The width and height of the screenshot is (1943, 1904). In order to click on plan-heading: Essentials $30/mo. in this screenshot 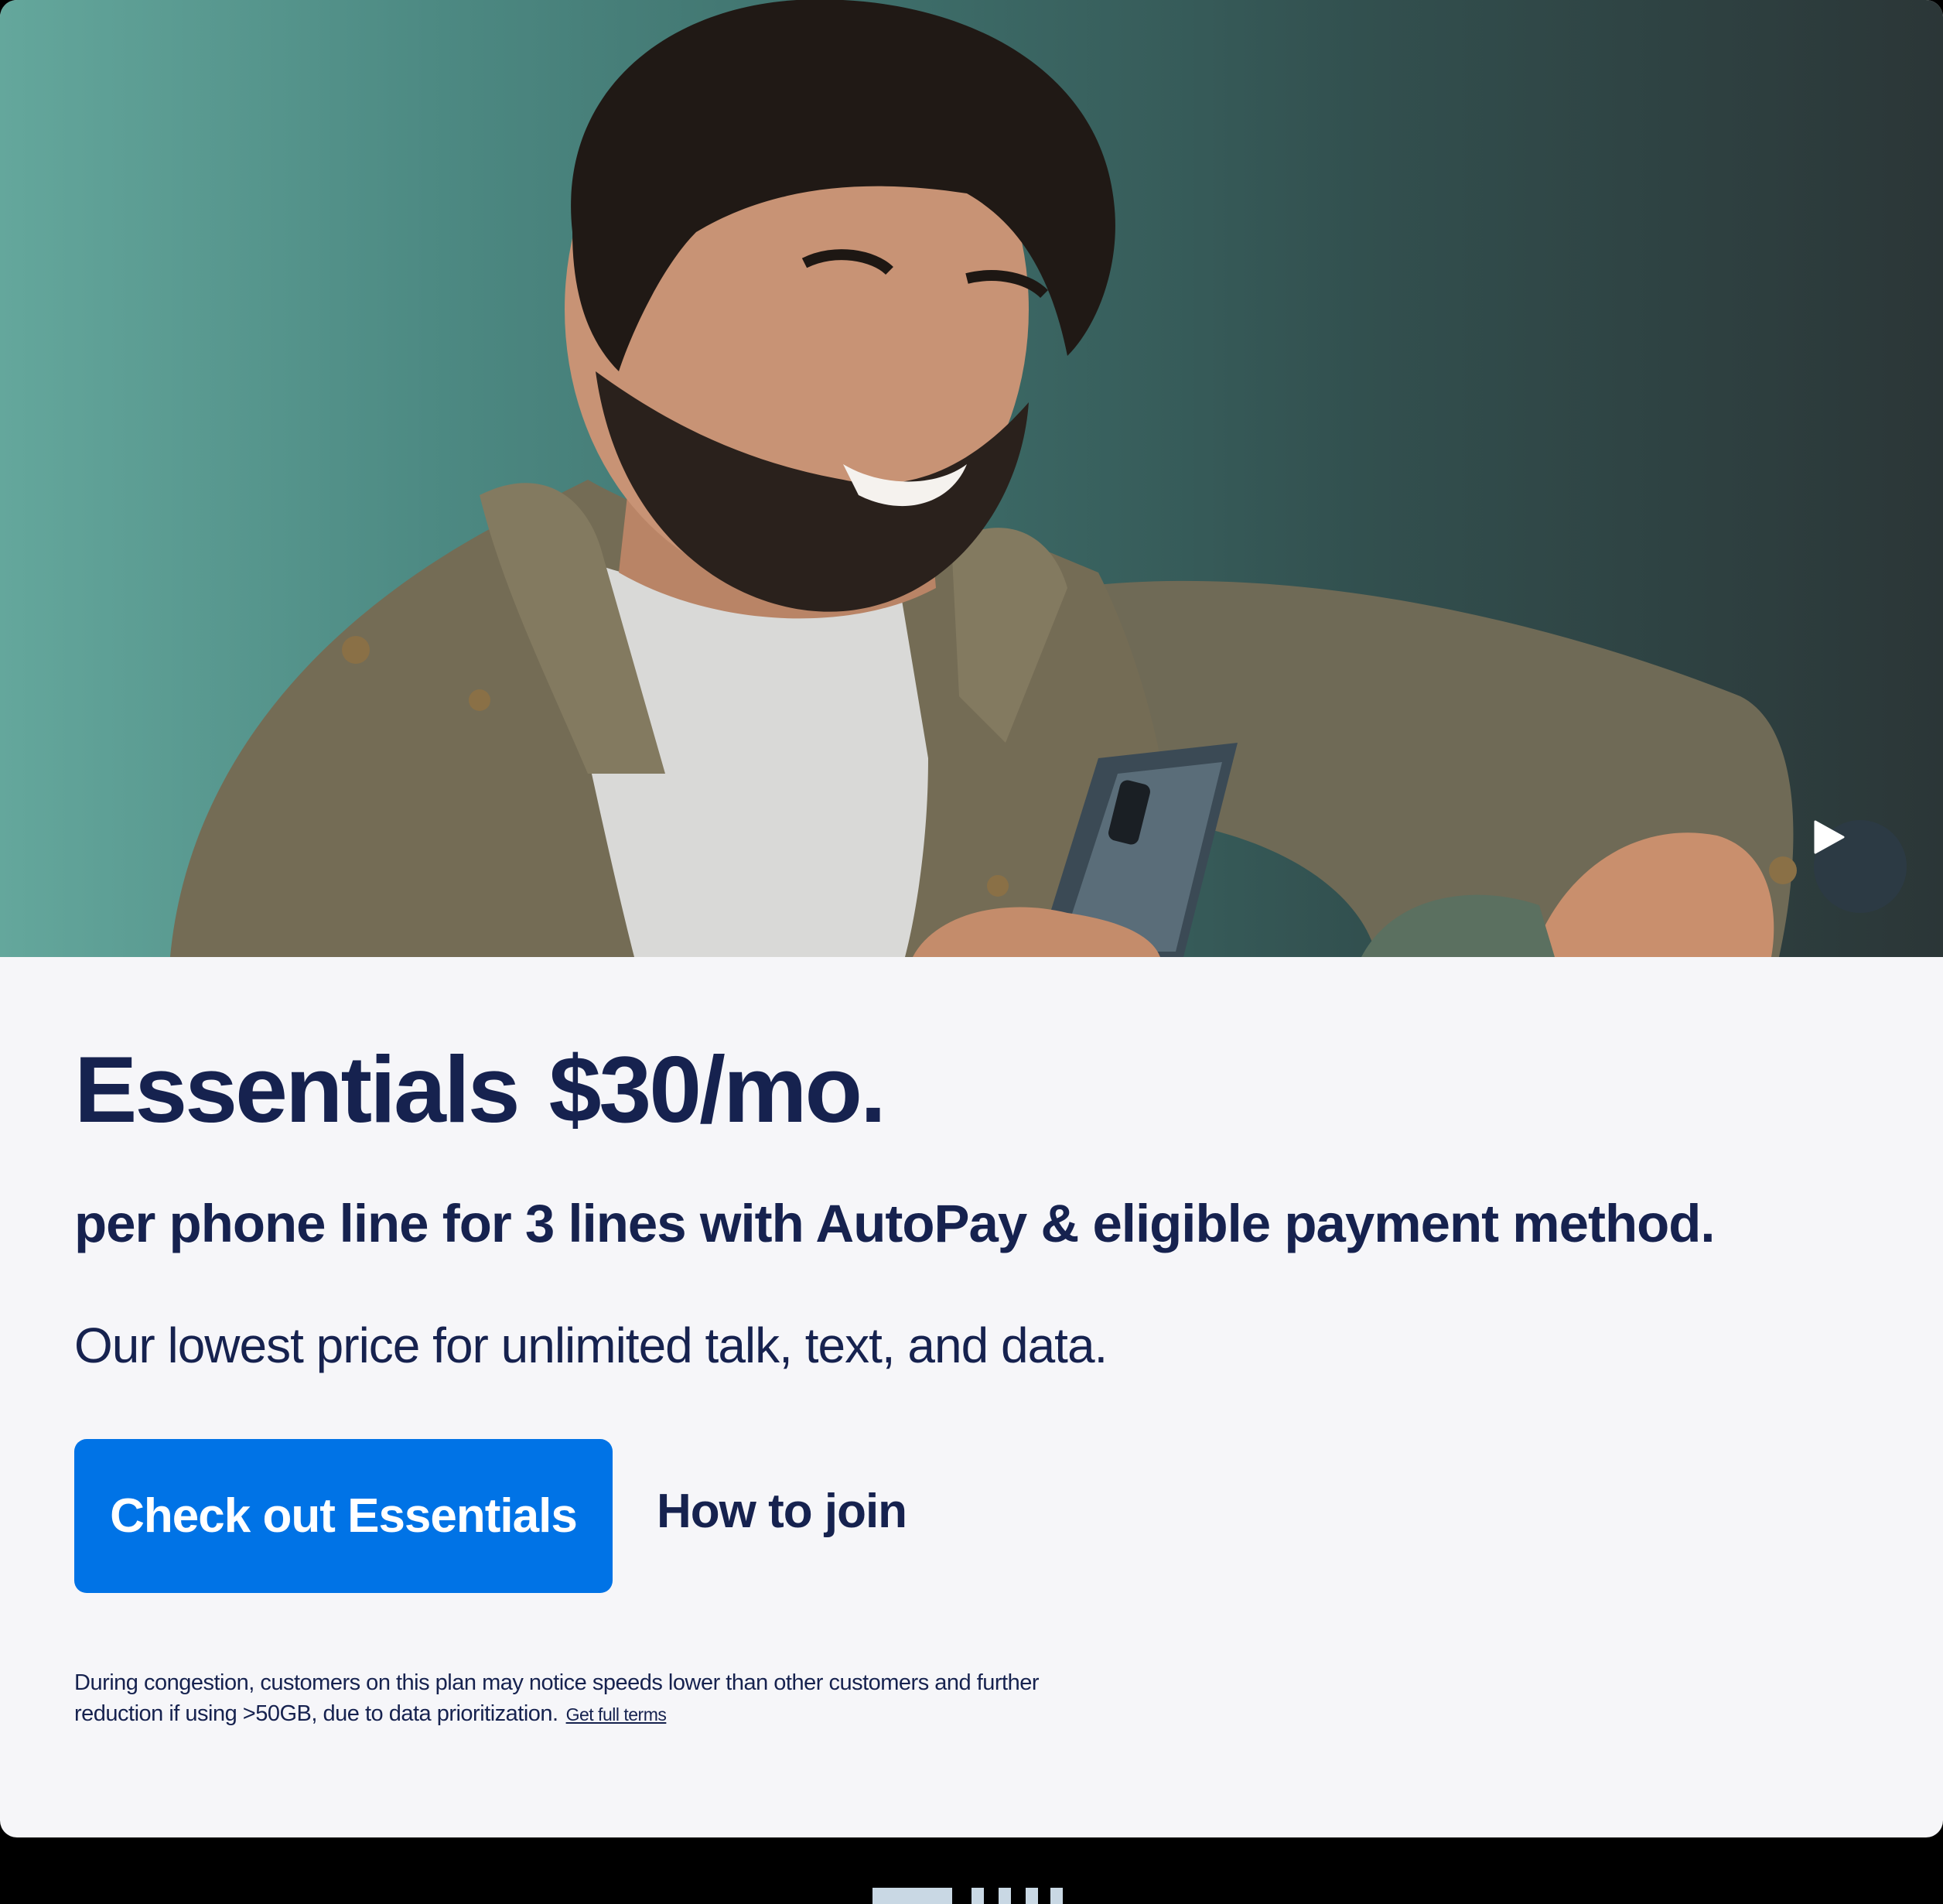, I will do `click(480, 1090)`.